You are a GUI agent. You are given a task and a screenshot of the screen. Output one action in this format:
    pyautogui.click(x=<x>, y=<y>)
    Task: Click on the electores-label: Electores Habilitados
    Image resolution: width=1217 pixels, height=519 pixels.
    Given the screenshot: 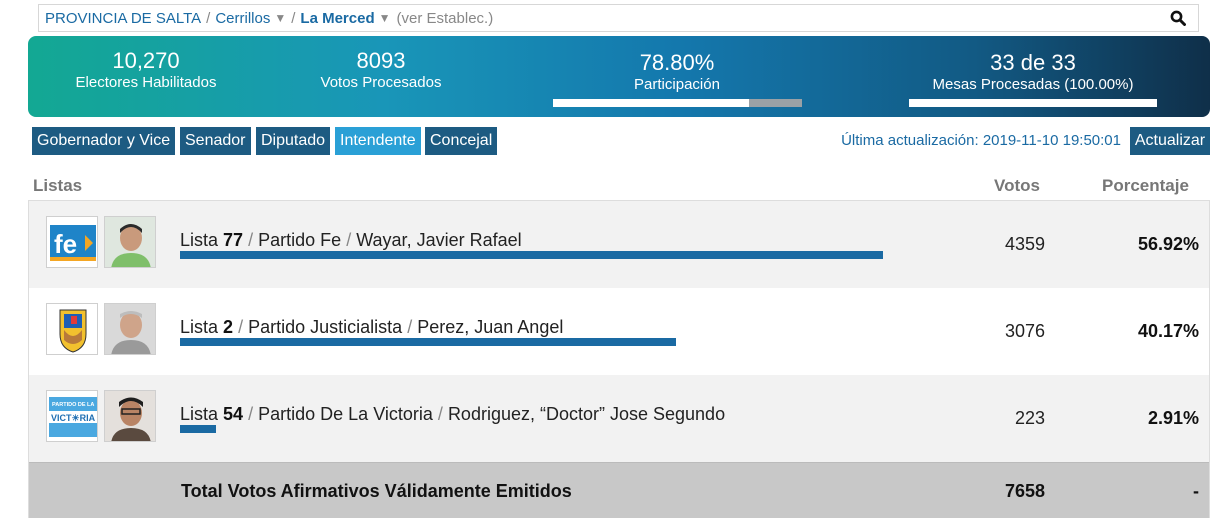 What is the action you would take?
    pyautogui.click(x=146, y=82)
    